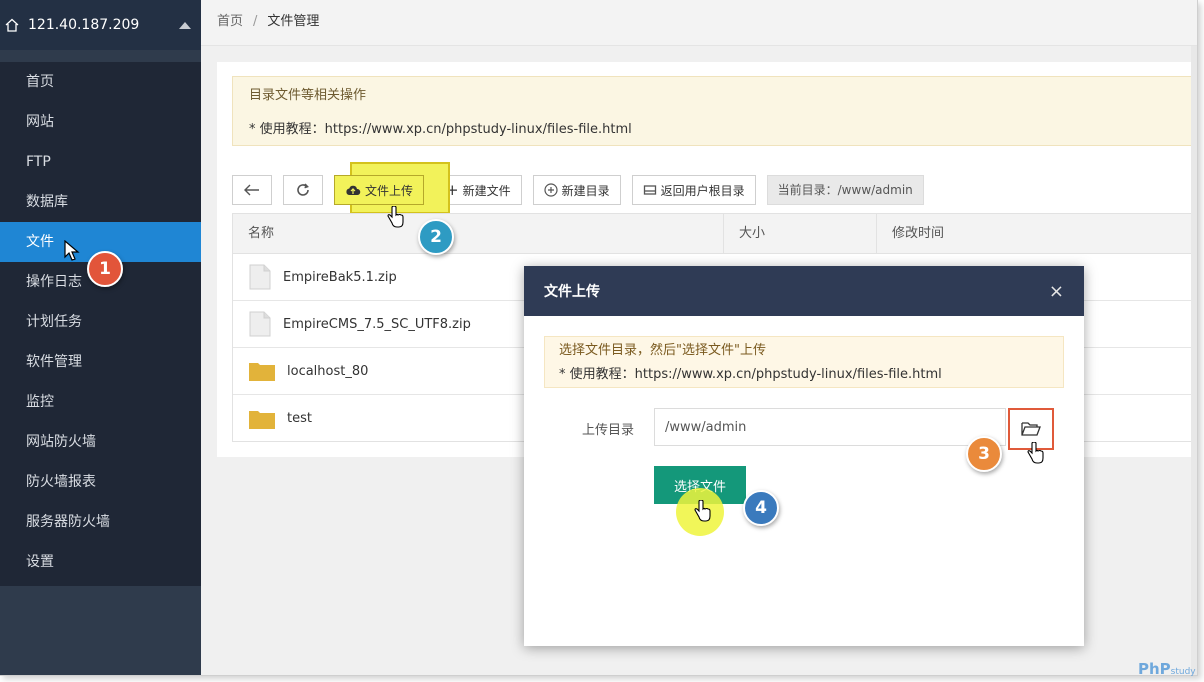 The width and height of the screenshot is (1204, 682). What do you see at coordinates (100, 362) in the screenshot?
I see `sidebar-item-software: 软件管理` at bounding box center [100, 362].